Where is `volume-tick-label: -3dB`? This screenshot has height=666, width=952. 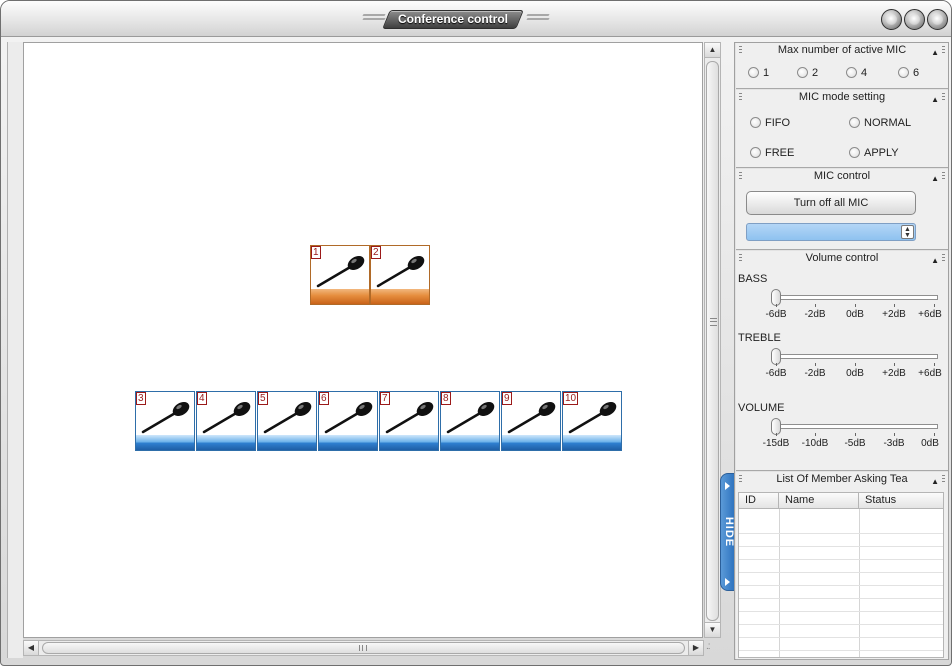 volume-tick-label: -3dB is located at coordinates (894, 443).